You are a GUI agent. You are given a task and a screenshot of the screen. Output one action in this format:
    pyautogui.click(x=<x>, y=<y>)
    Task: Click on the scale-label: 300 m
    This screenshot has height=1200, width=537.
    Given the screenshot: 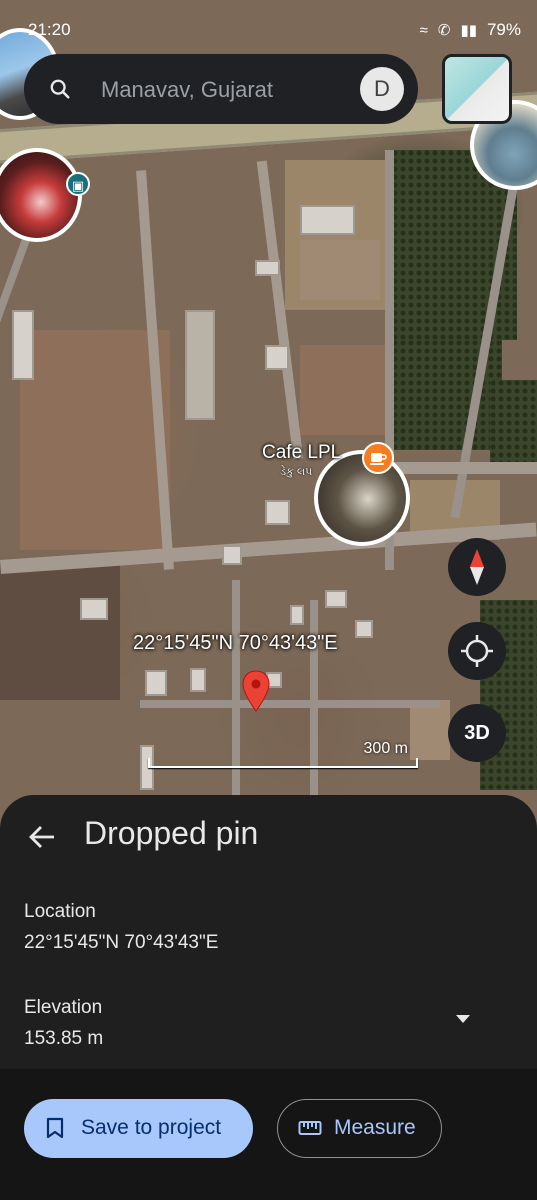 What is the action you would take?
    pyautogui.click(x=385, y=748)
    